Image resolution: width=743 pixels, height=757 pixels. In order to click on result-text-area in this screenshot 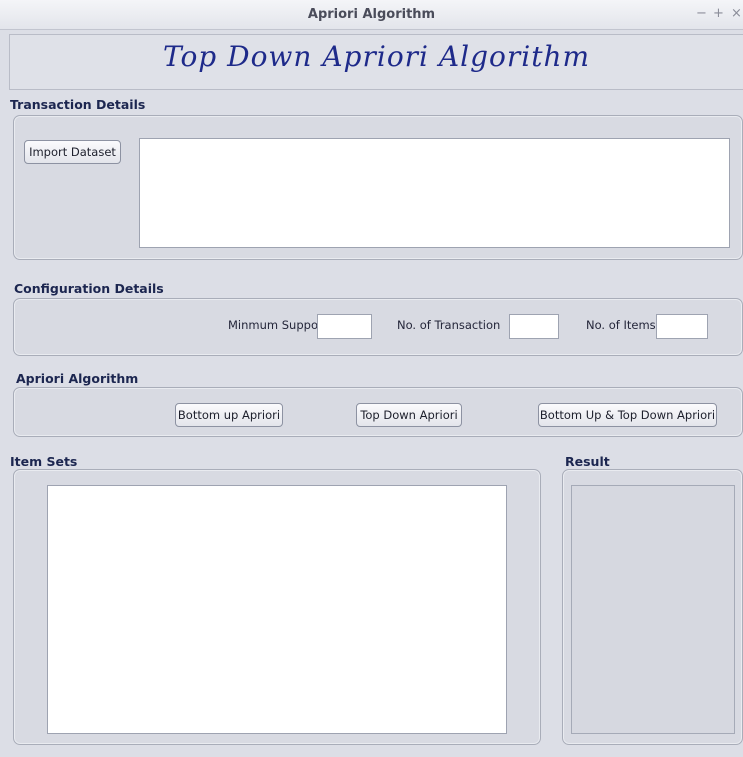, I will do `click(653, 609)`.